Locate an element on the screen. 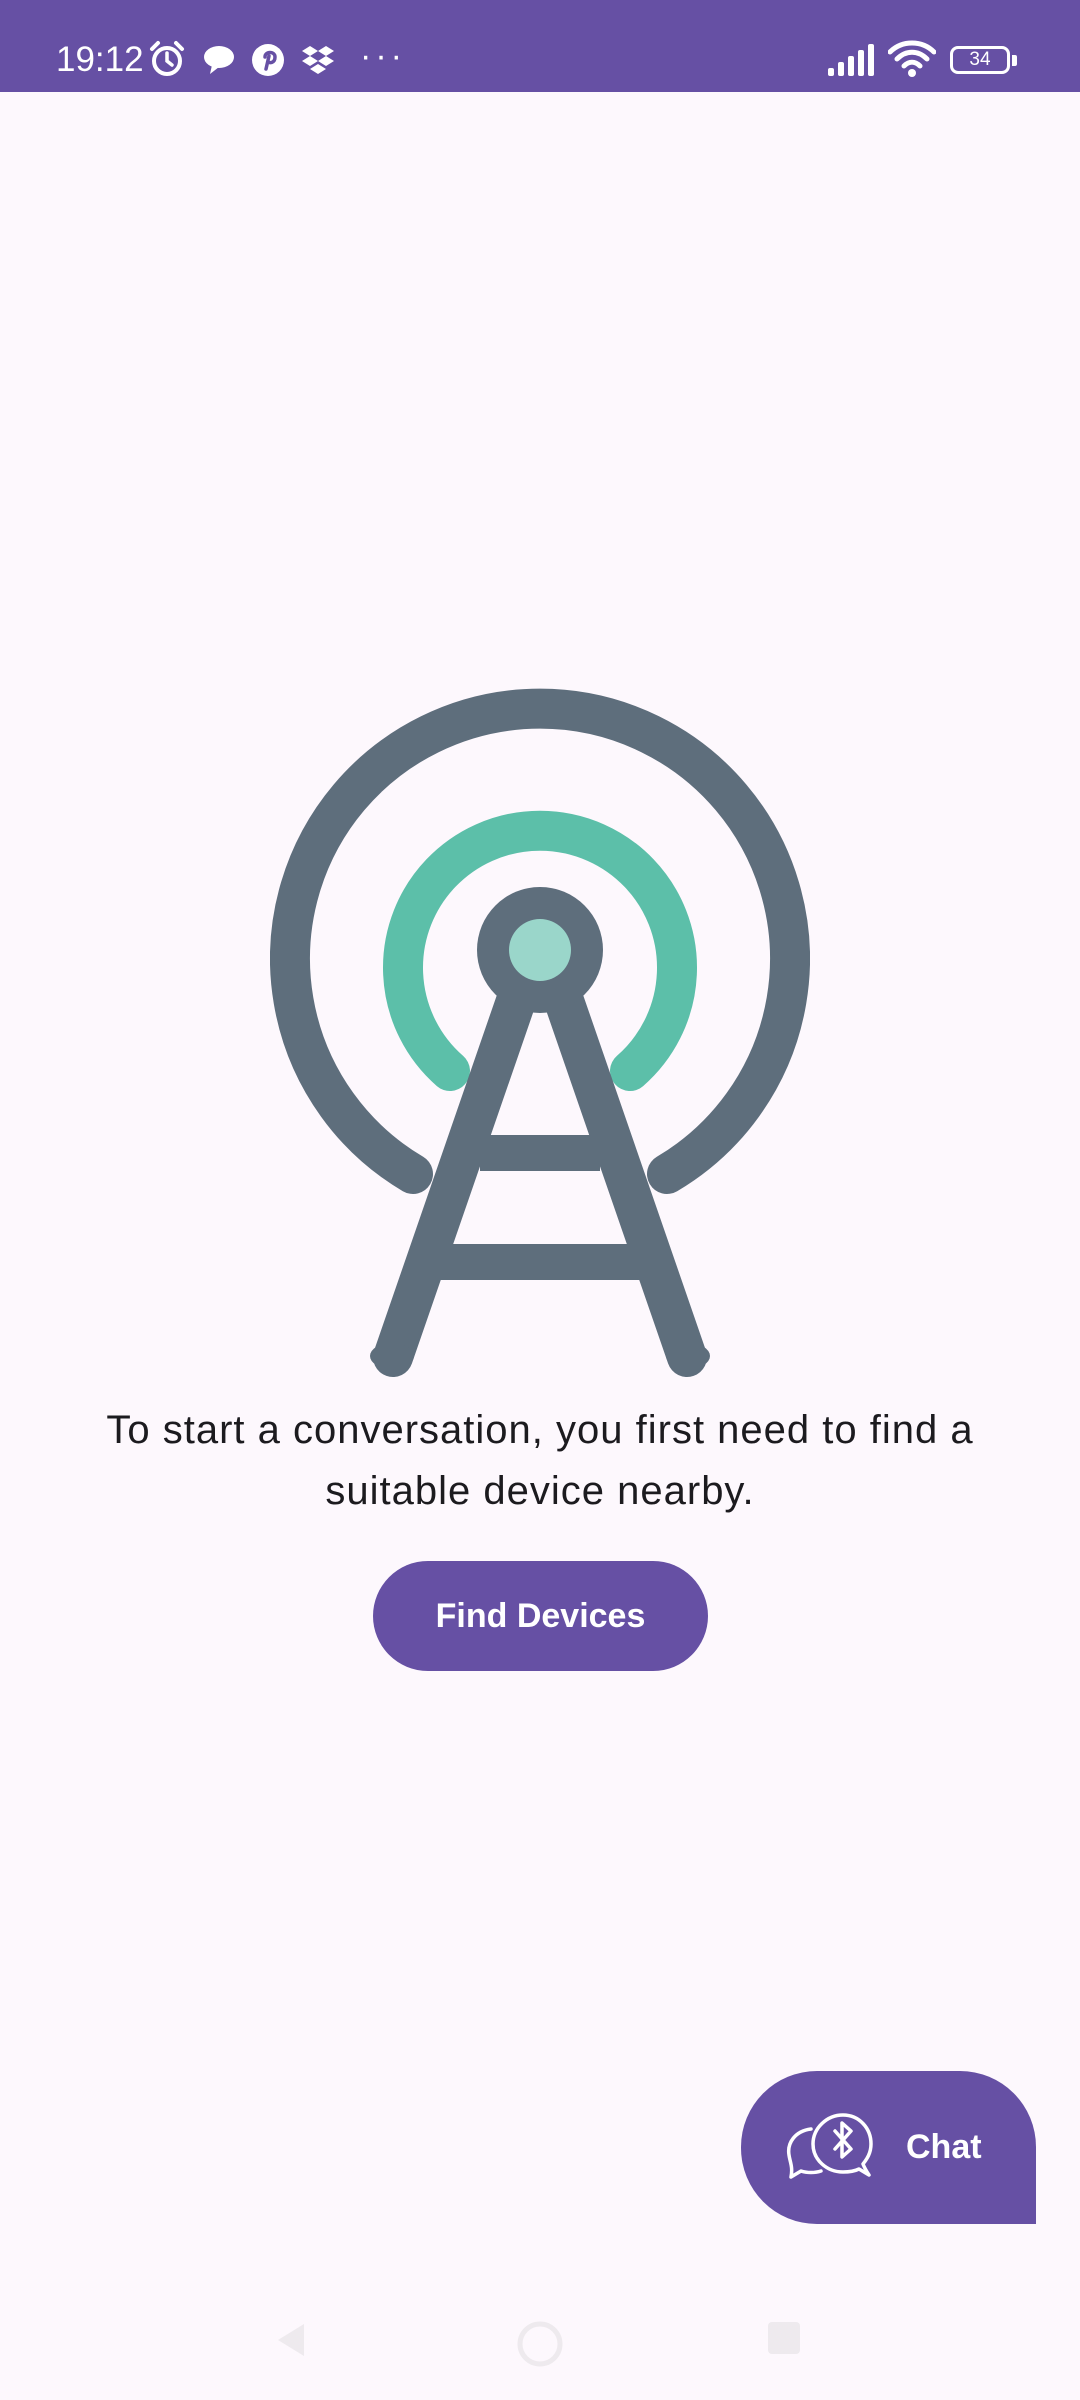  find-devices-button: Find Devices is located at coordinates (540, 1616).